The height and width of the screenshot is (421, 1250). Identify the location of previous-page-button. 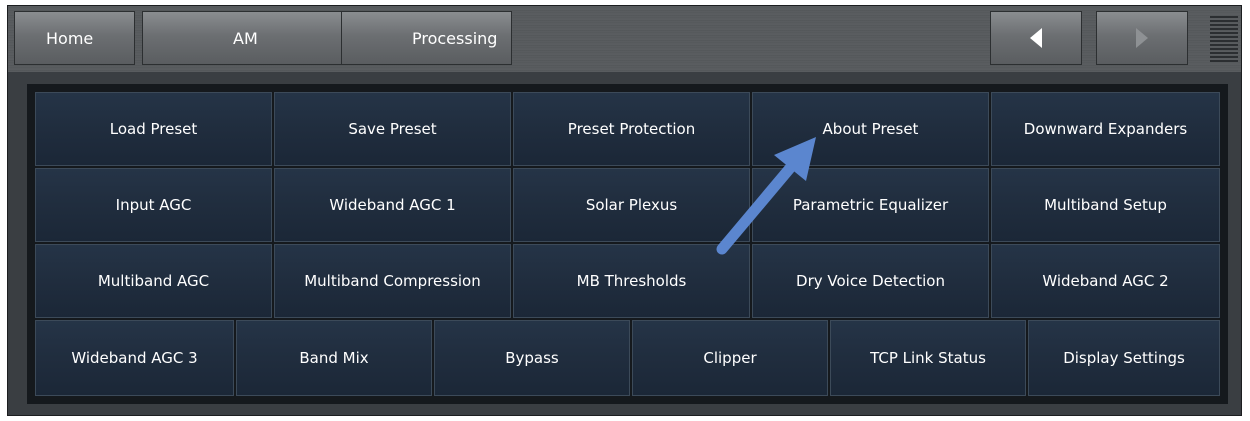
(1036, 38).